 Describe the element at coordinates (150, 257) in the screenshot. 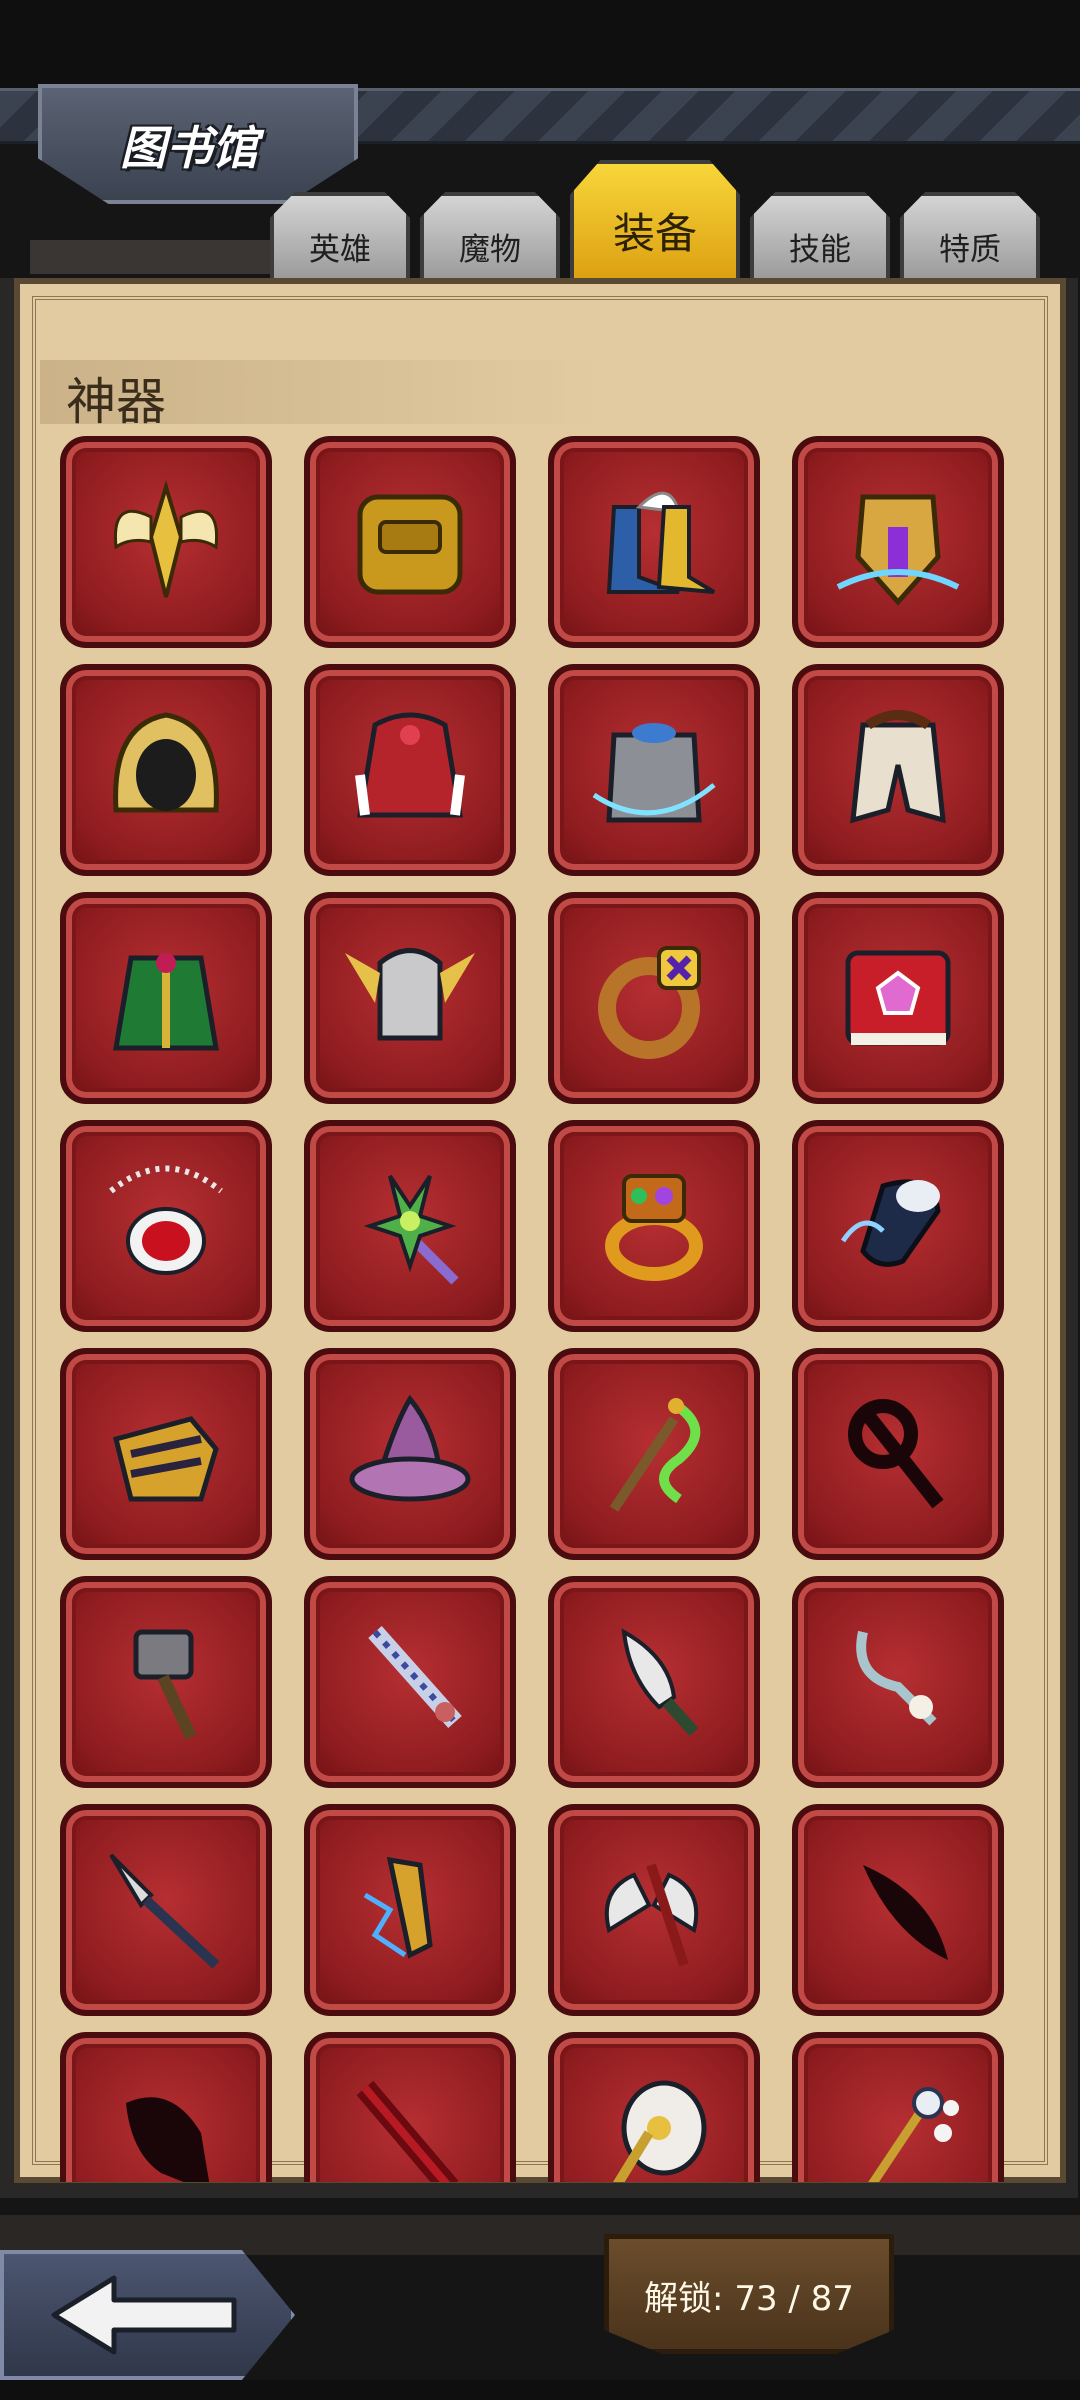

I see `shelf-decoration` at that location.